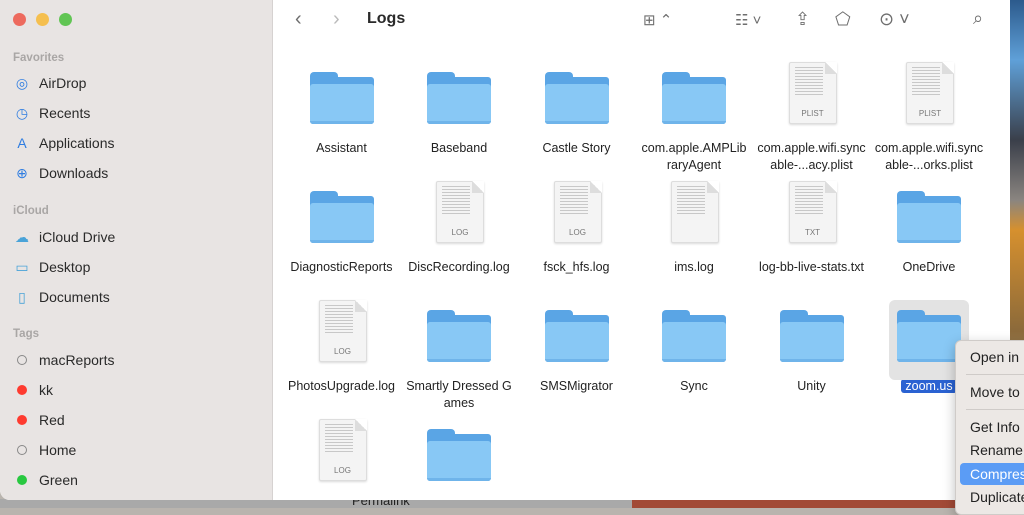  Describe the element at coordinates (894, 19) in the screenshot. I see `more-actions-icon: ⊙ ˅` at that location.